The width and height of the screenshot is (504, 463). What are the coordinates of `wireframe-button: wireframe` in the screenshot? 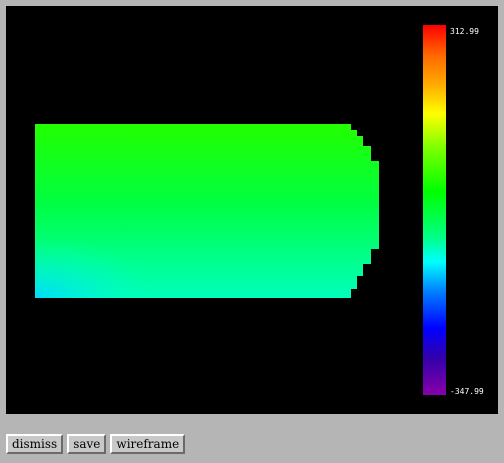 It's located at (148, 444).